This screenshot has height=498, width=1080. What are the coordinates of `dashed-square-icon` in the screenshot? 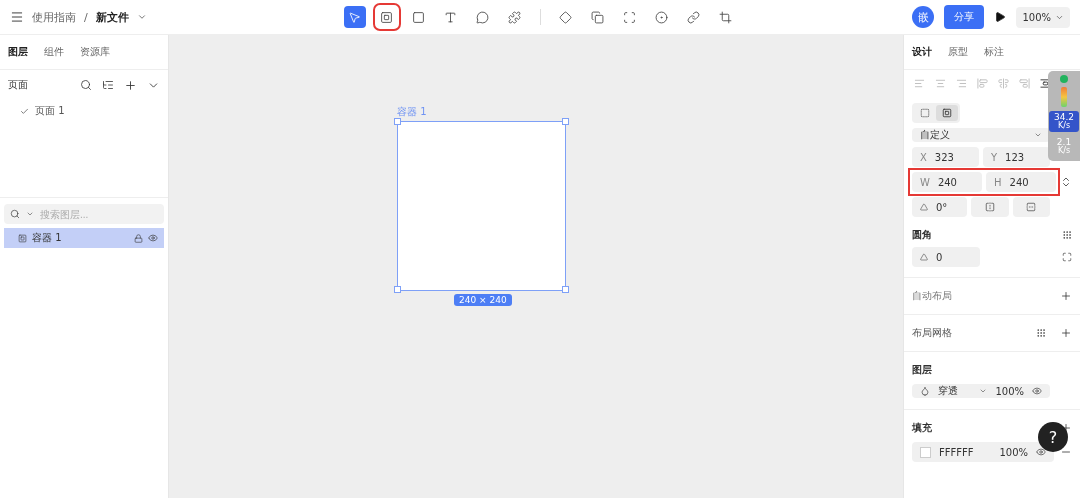 It's located at (925, 113).